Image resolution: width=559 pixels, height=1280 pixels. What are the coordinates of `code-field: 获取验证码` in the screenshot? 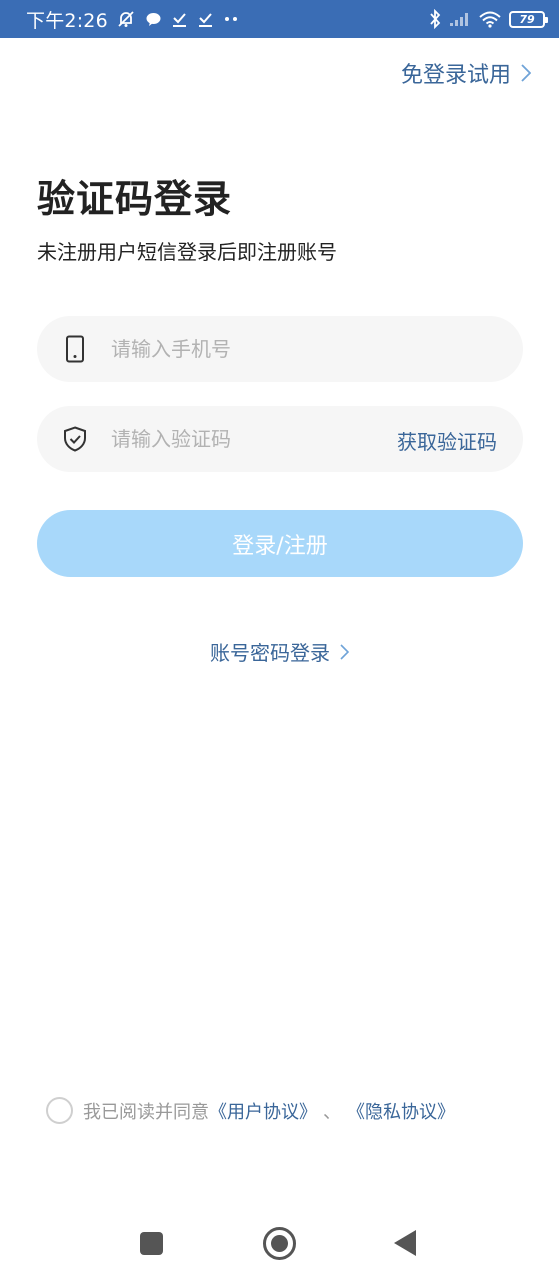 It's located at (280, 439).